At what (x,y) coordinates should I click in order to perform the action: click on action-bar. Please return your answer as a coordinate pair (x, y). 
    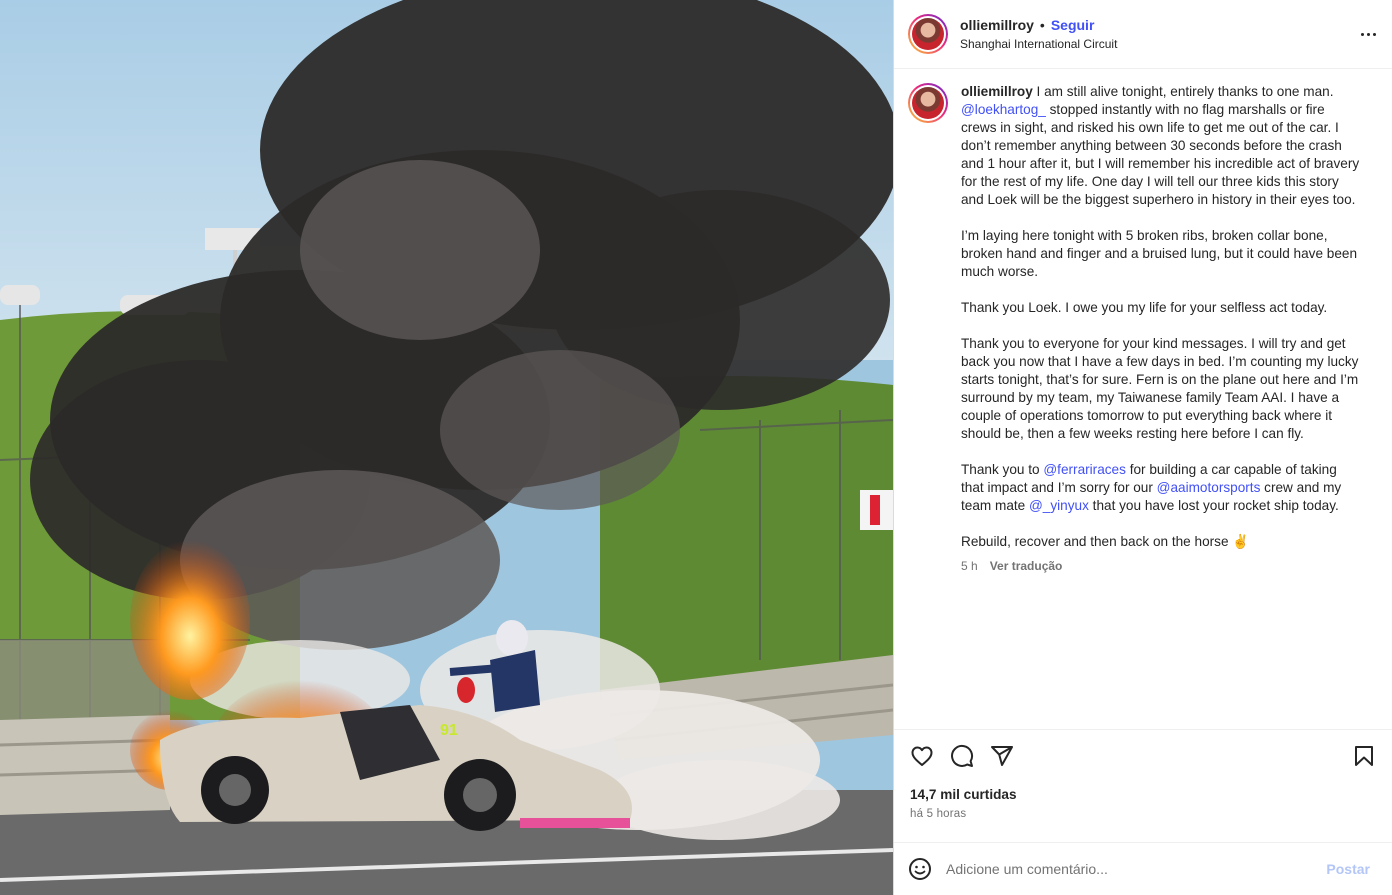
    Looking at the image, I should click on (1143, 755).